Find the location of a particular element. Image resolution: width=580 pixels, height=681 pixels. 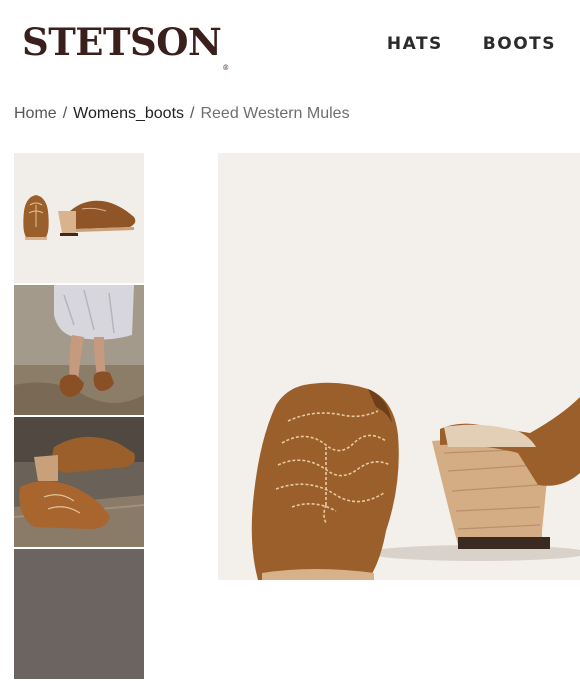

breadcrumb-home-link: Home is located at coordinates (35, 114).